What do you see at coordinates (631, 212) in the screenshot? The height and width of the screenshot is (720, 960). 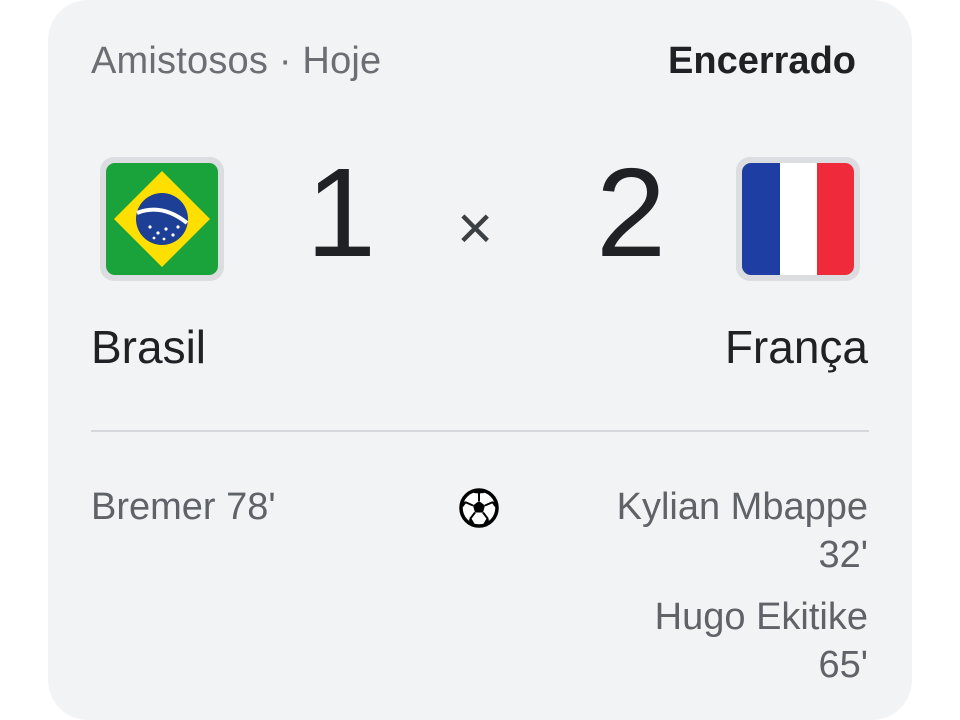 I see `away-score: 2` at bounding box center [631, 212].